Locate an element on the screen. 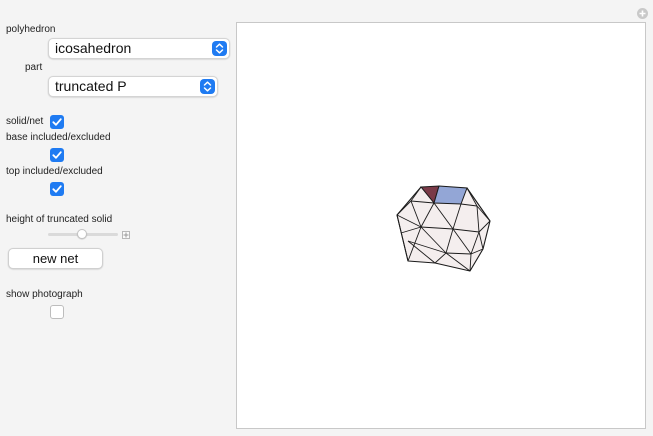  solid-net-label: solid/net is located at coordinates (25, 121).